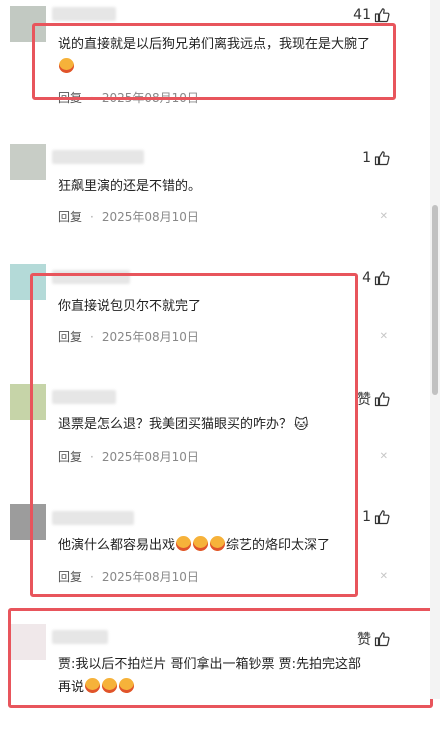  I want to click on comment-date: 2025年08月10日, so click(150, 217).